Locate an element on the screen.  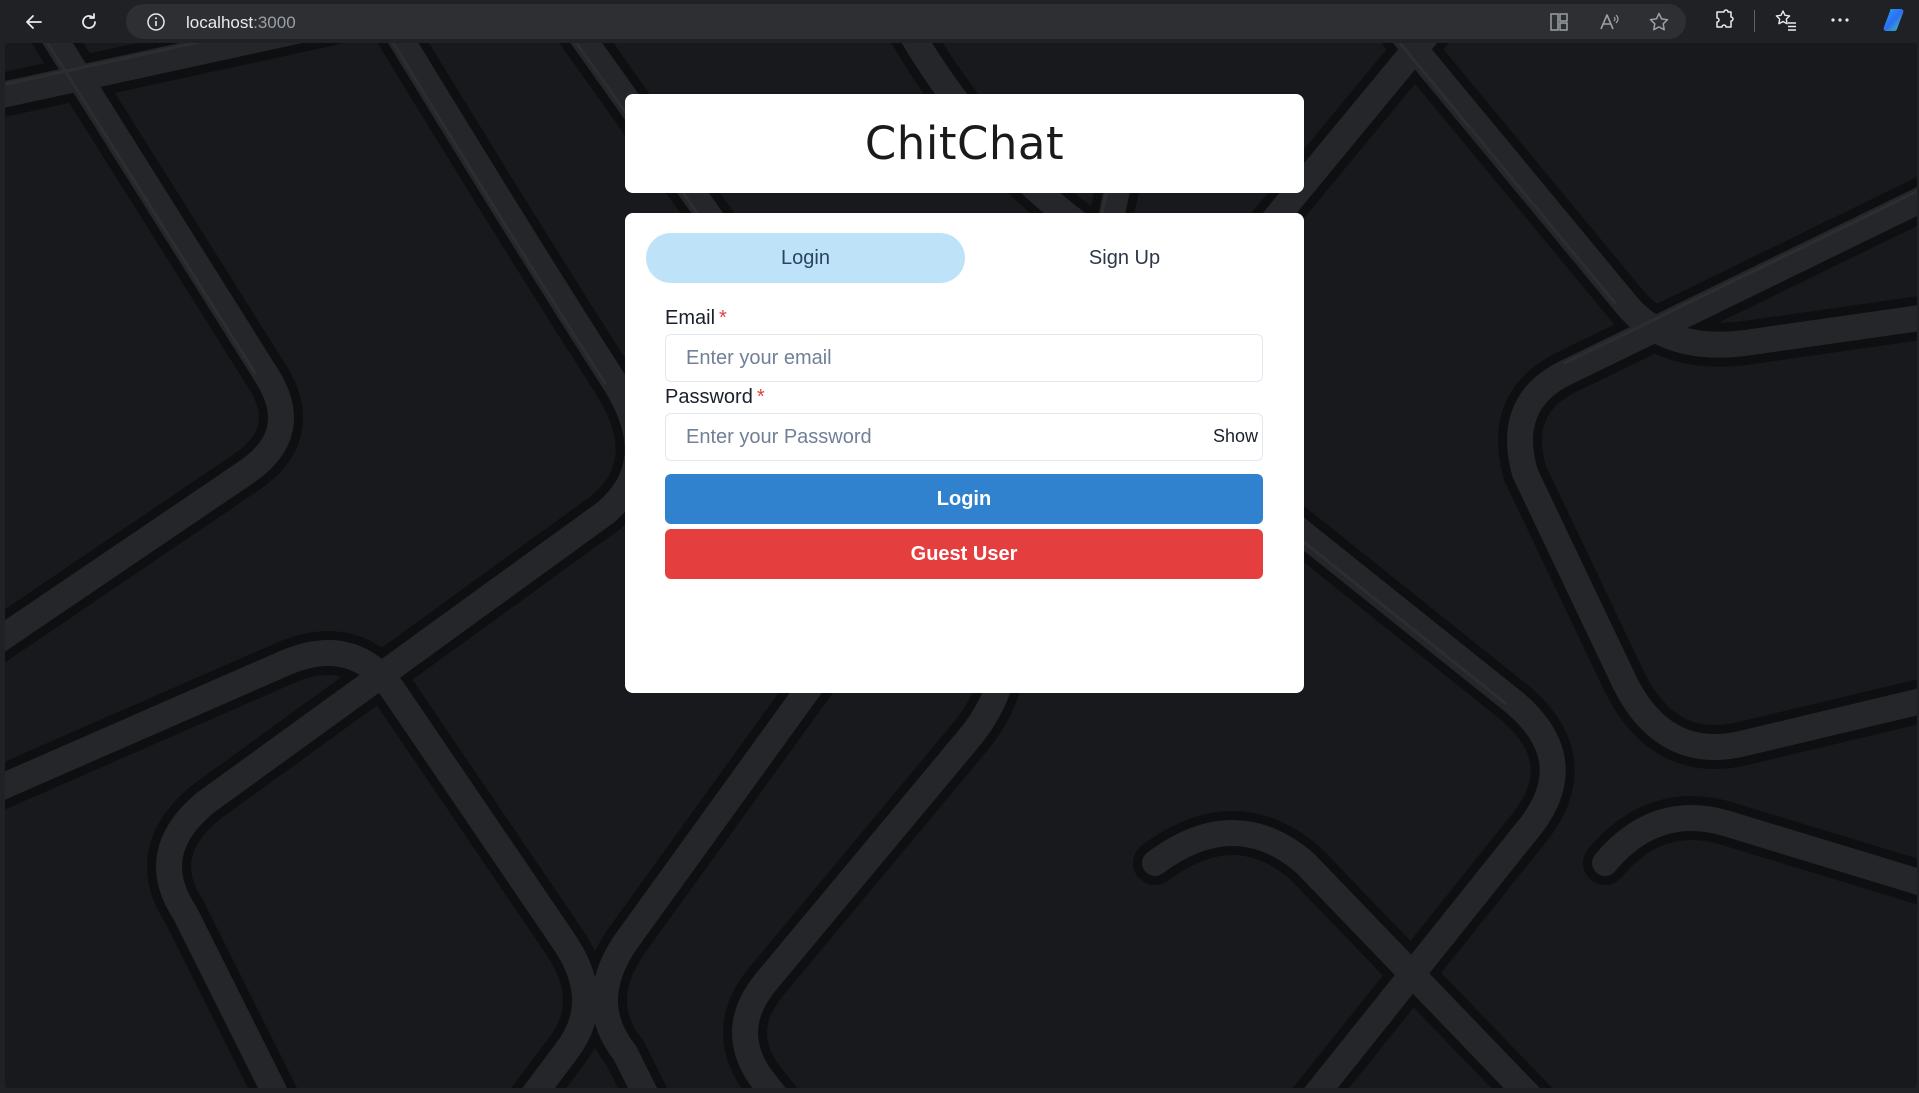
url-host: localhost is located at coordinates (220, 22).